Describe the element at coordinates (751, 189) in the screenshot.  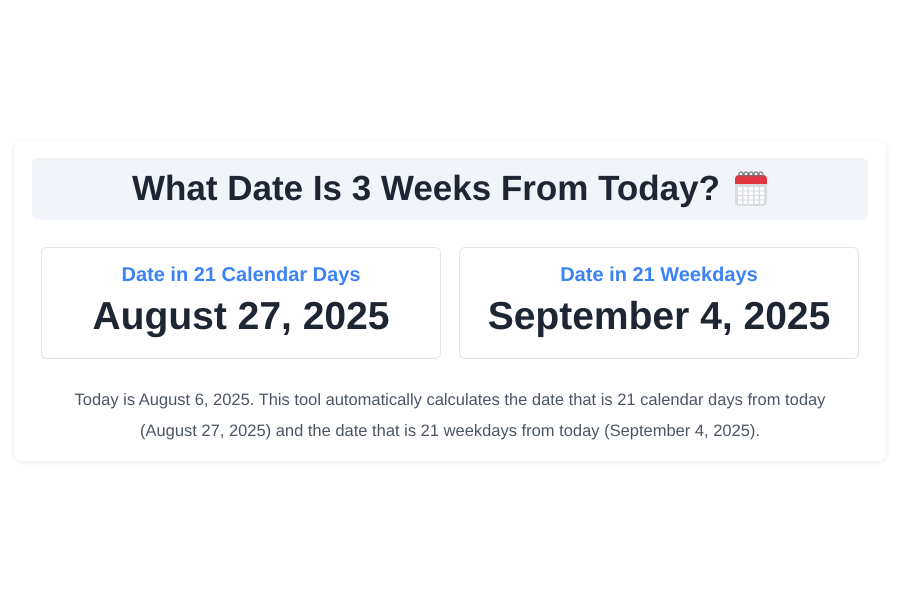
I see `calendar-icon` at that location.